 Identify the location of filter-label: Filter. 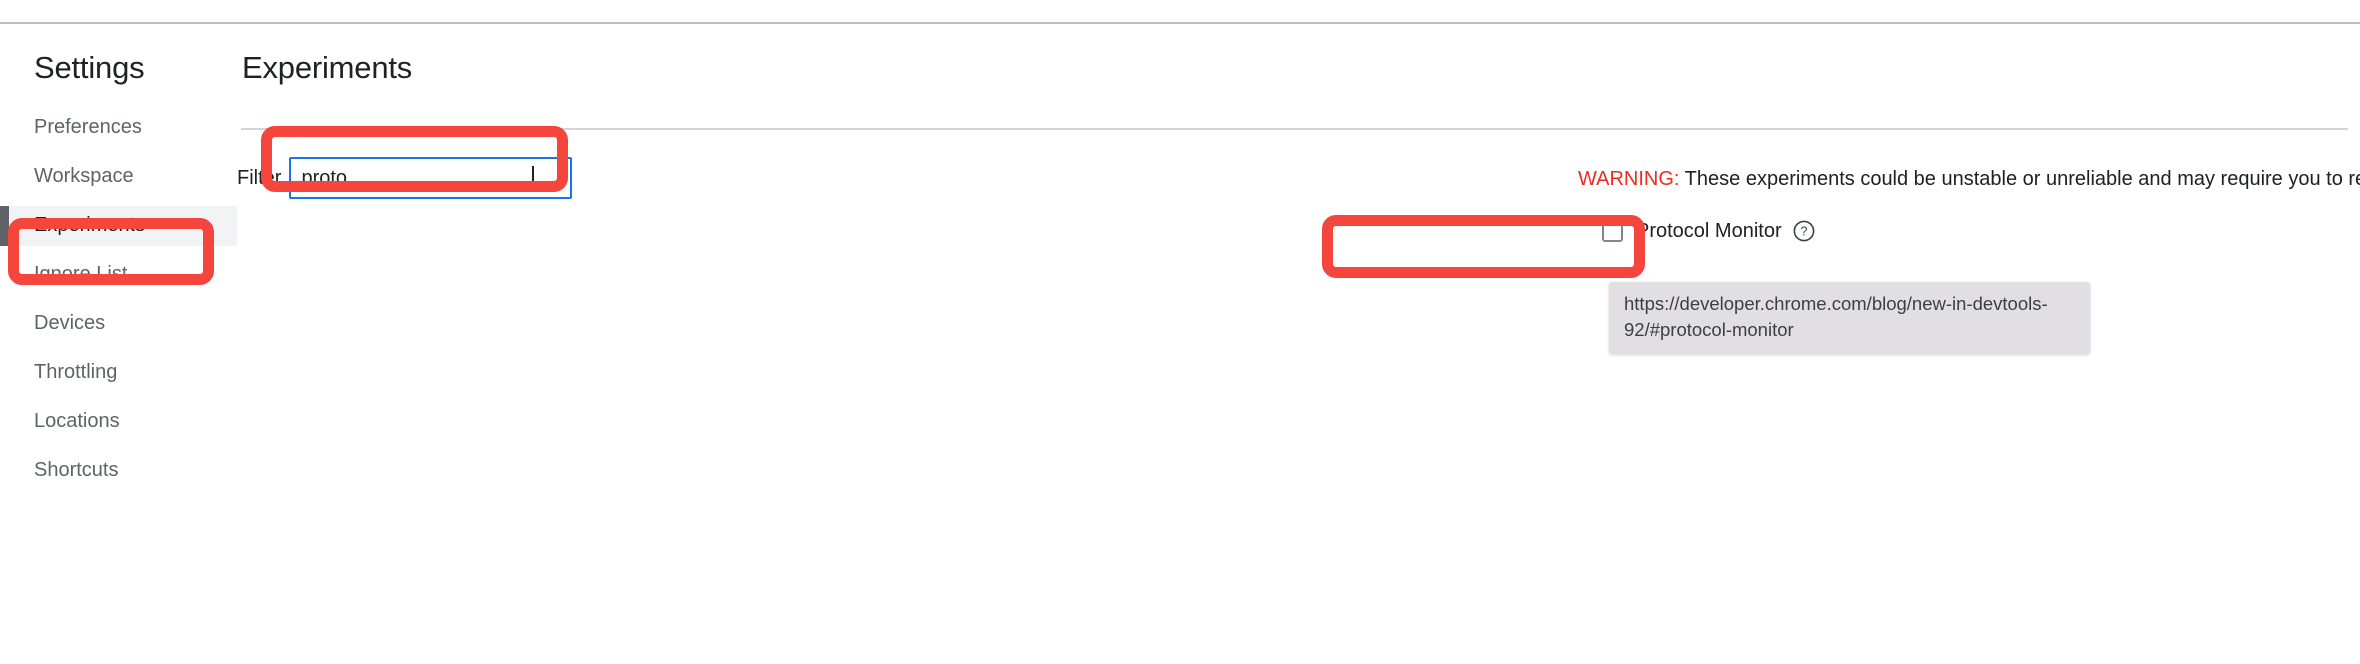
(259, 178).